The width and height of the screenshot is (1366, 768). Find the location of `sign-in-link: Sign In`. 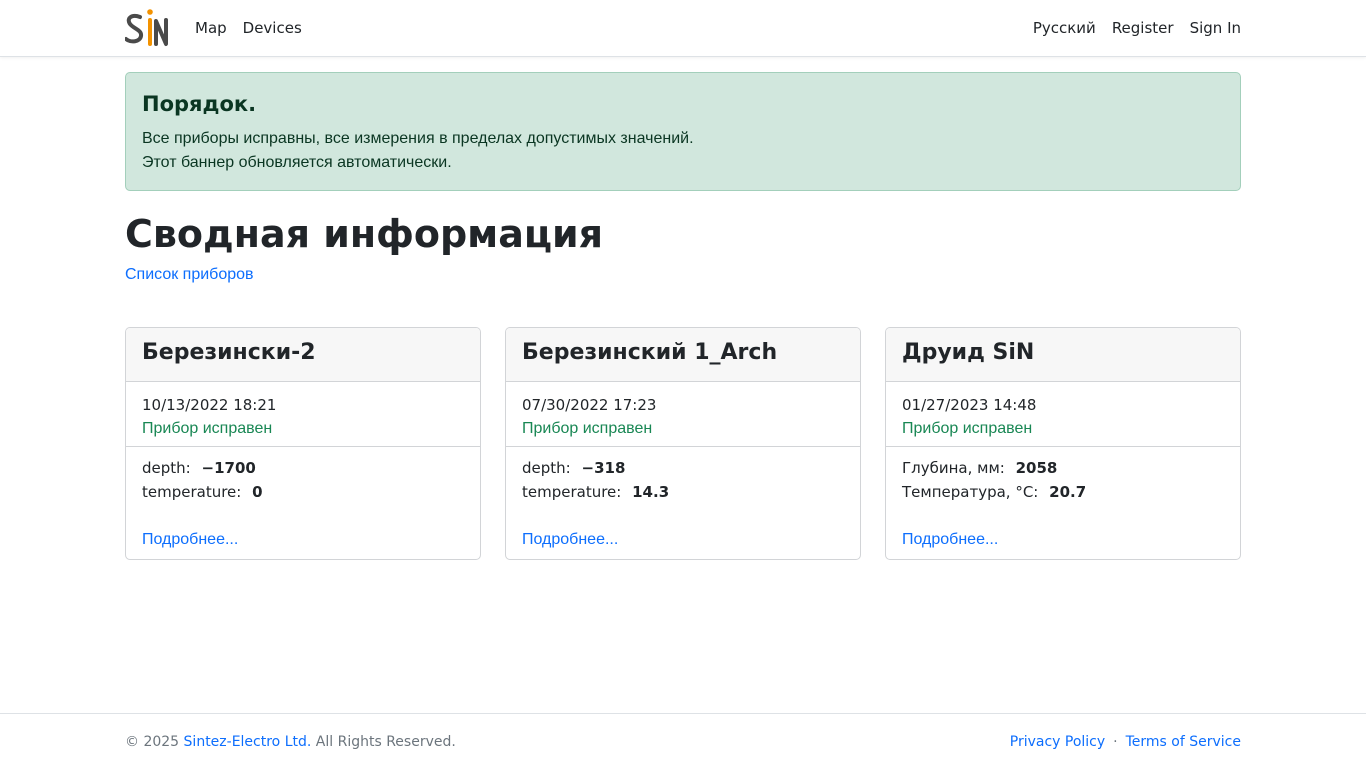

sign-in-link: Sign In is located at coordinates (1215, 28).